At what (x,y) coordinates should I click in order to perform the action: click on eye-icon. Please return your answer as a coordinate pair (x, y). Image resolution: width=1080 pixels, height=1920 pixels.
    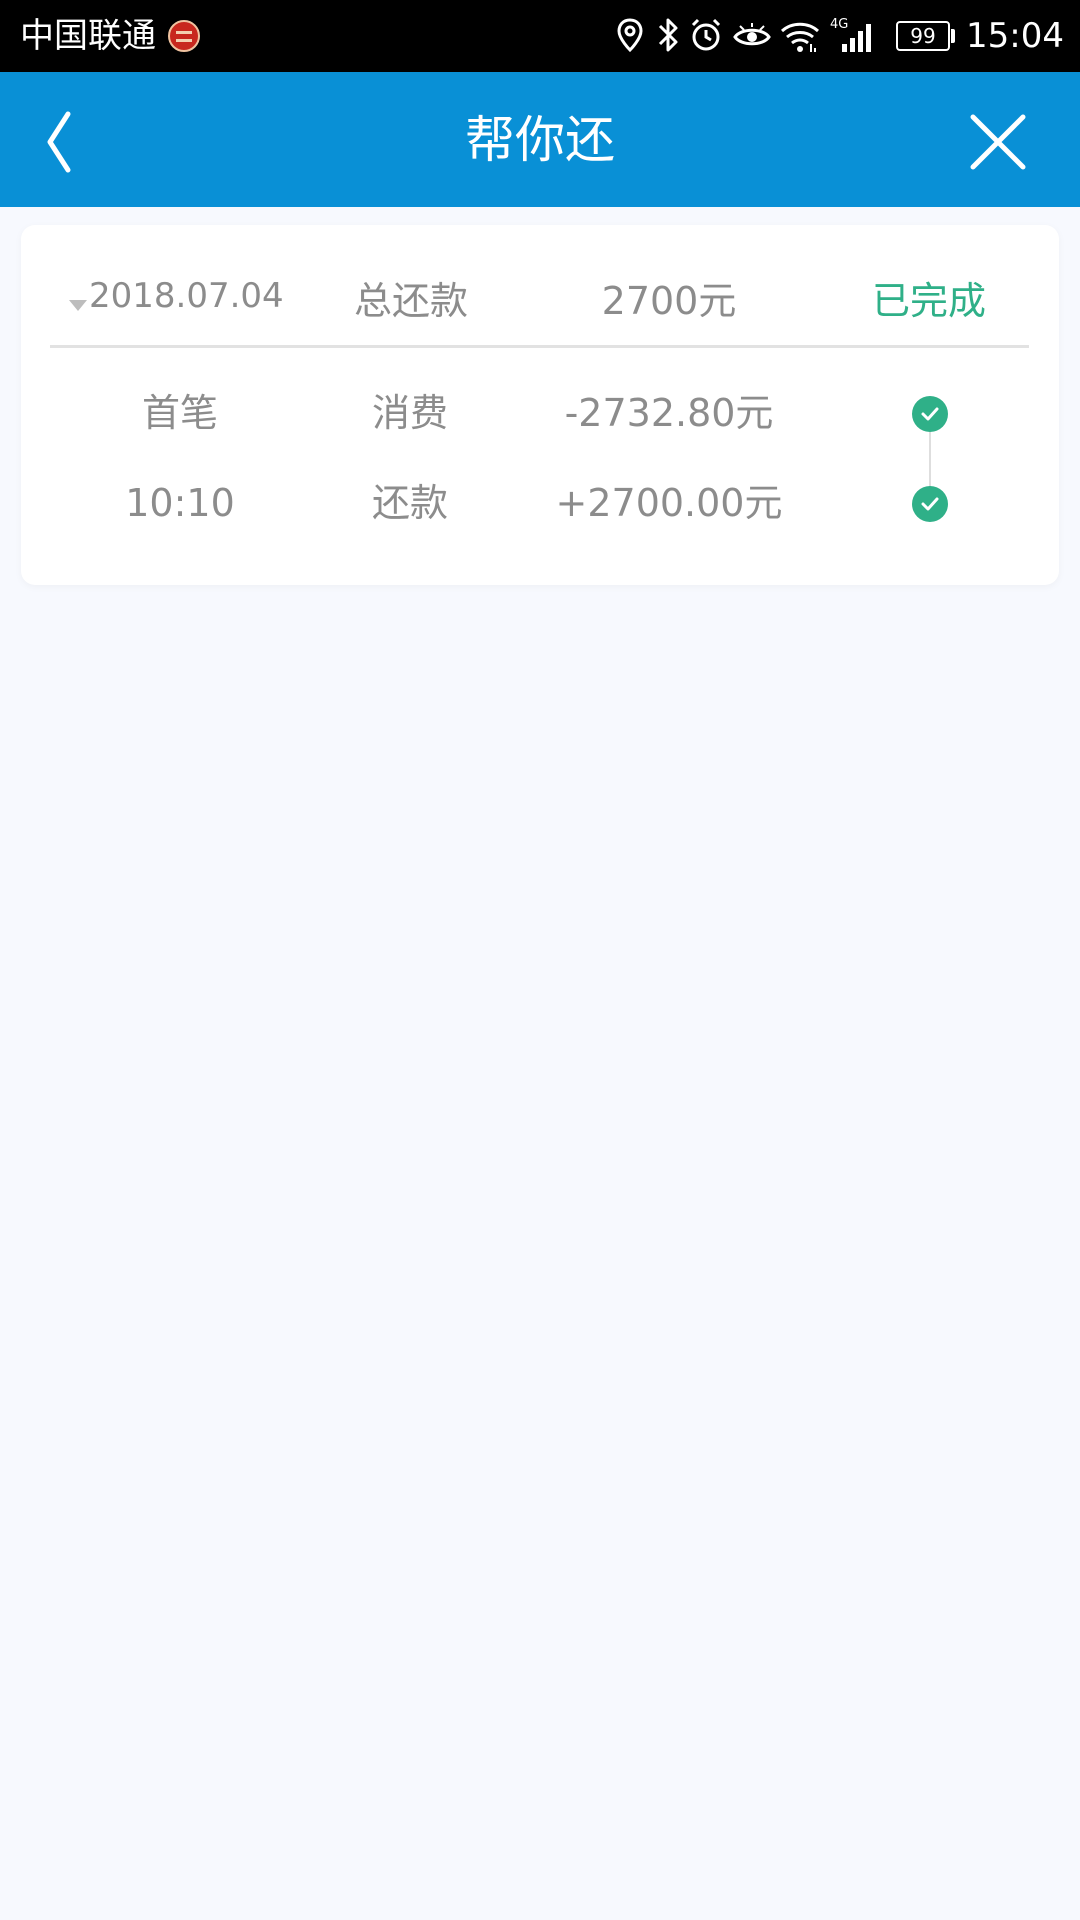
    Looking at the image, I should click on (752, 34).